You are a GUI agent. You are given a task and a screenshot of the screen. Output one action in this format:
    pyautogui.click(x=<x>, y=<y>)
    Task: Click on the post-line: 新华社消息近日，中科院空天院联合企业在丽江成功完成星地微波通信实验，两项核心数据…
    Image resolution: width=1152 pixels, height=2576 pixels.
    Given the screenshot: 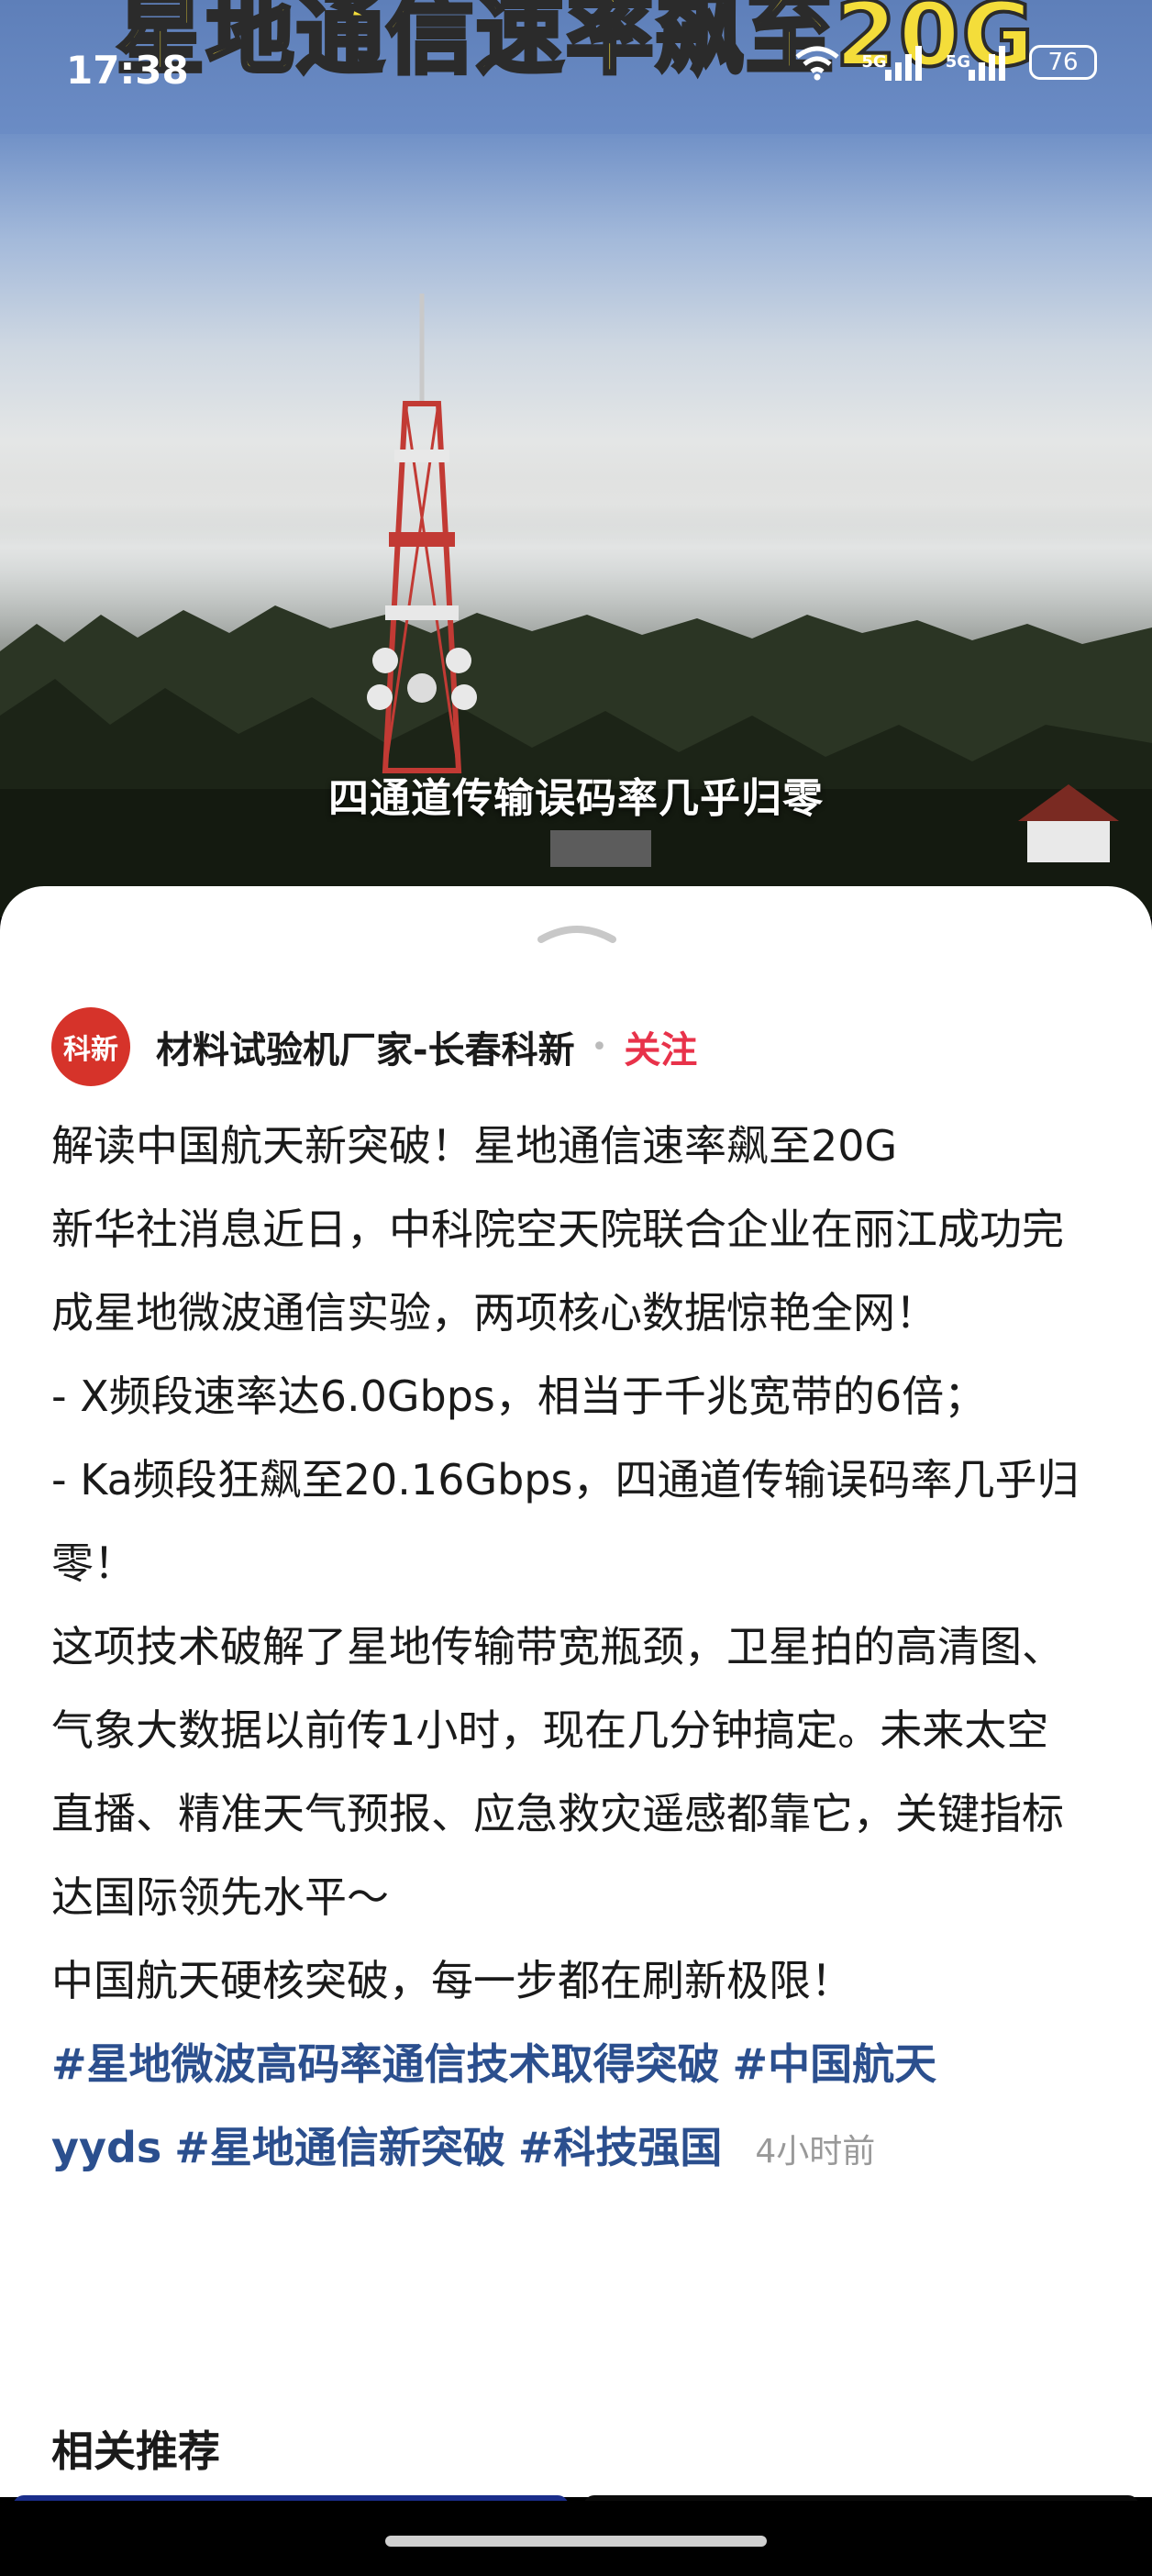 What is the action you would take?
    pyautogui.click(x=557, y=1271)
    